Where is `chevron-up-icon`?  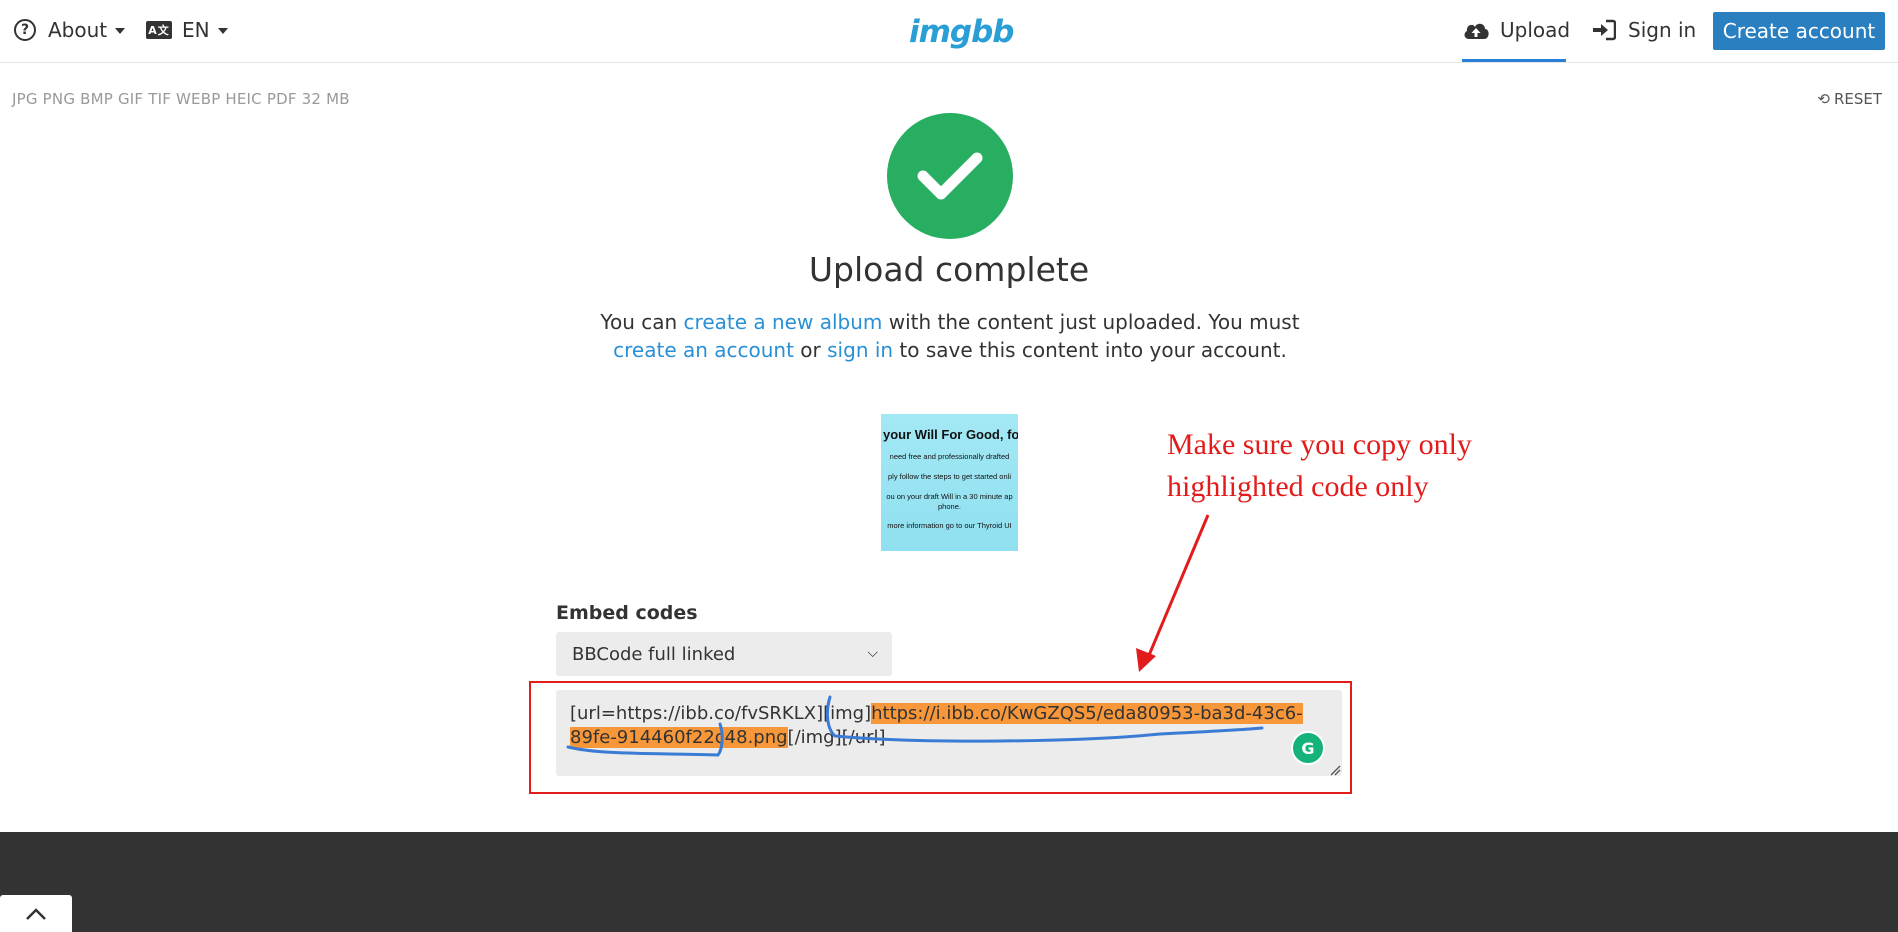
chevron-up-icon is located at coordinates (36, 913).